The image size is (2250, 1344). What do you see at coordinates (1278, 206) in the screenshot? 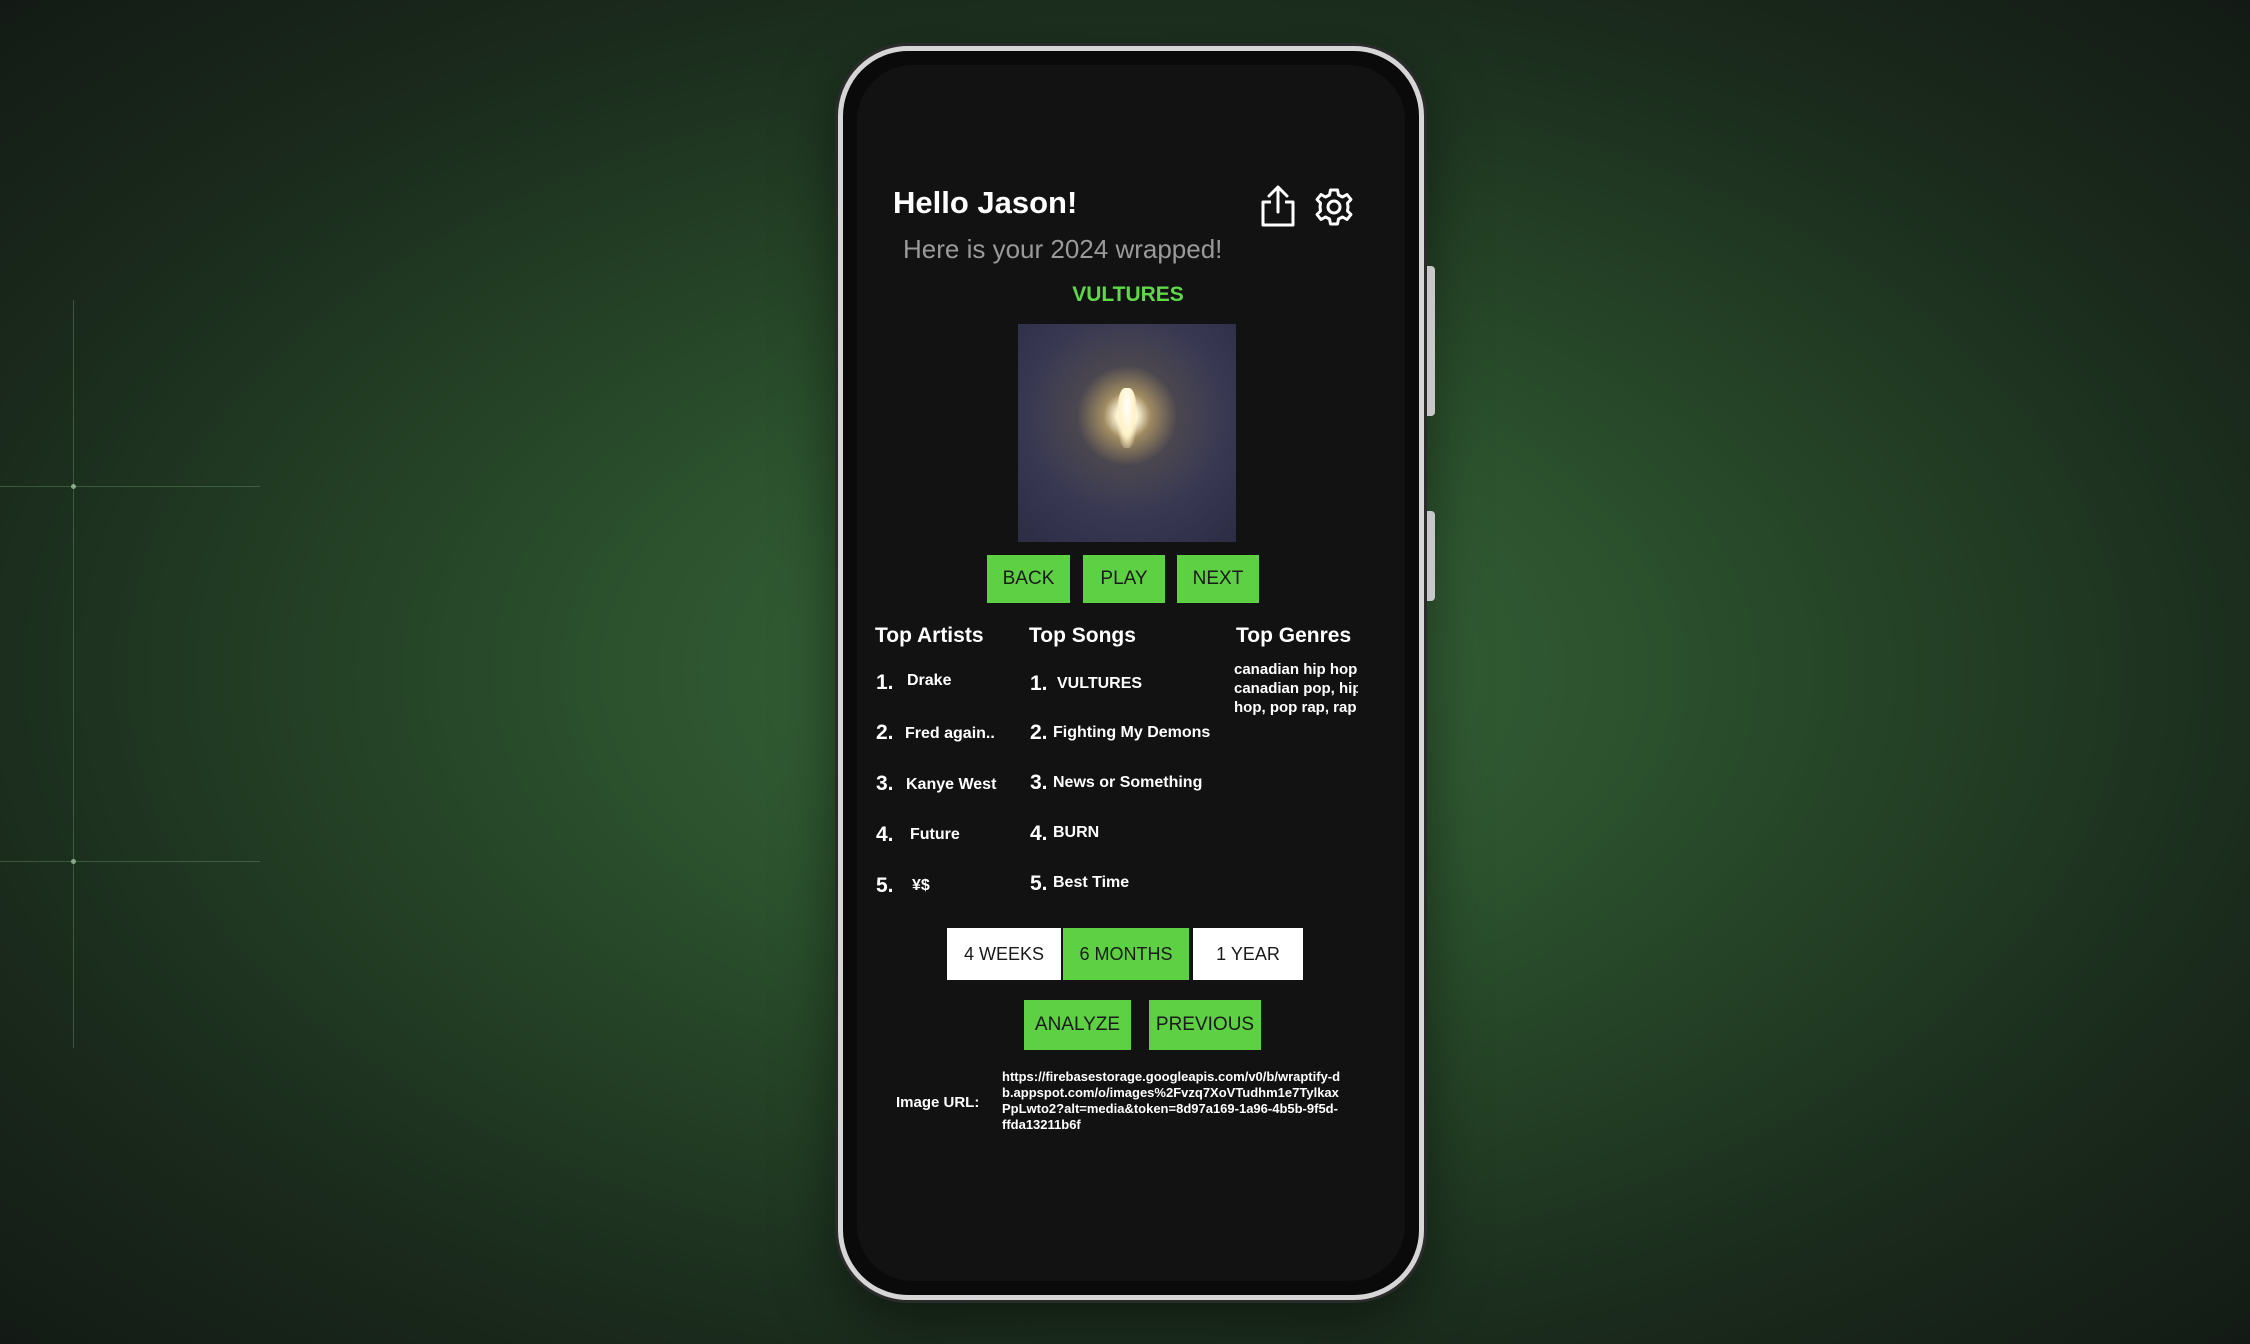
I see `share-icon` at bounding box center [1278, 206].